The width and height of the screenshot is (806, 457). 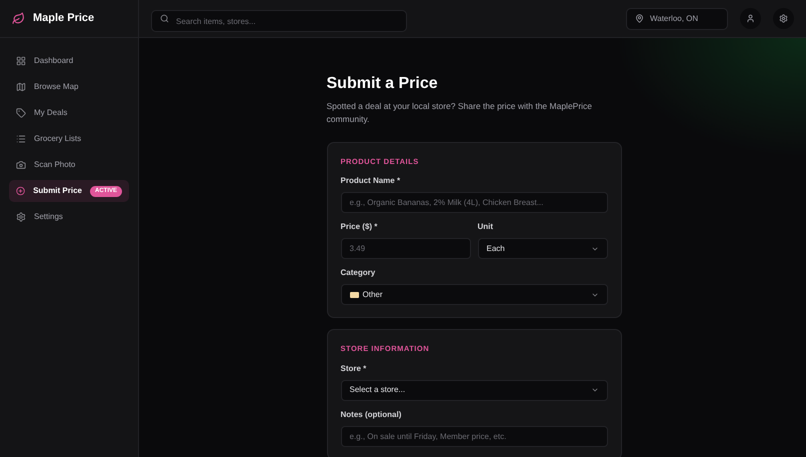 What do you see at coordinates (21, 61) in the screenshot?
I see `grid-icon` at bounding box center [21, 61].